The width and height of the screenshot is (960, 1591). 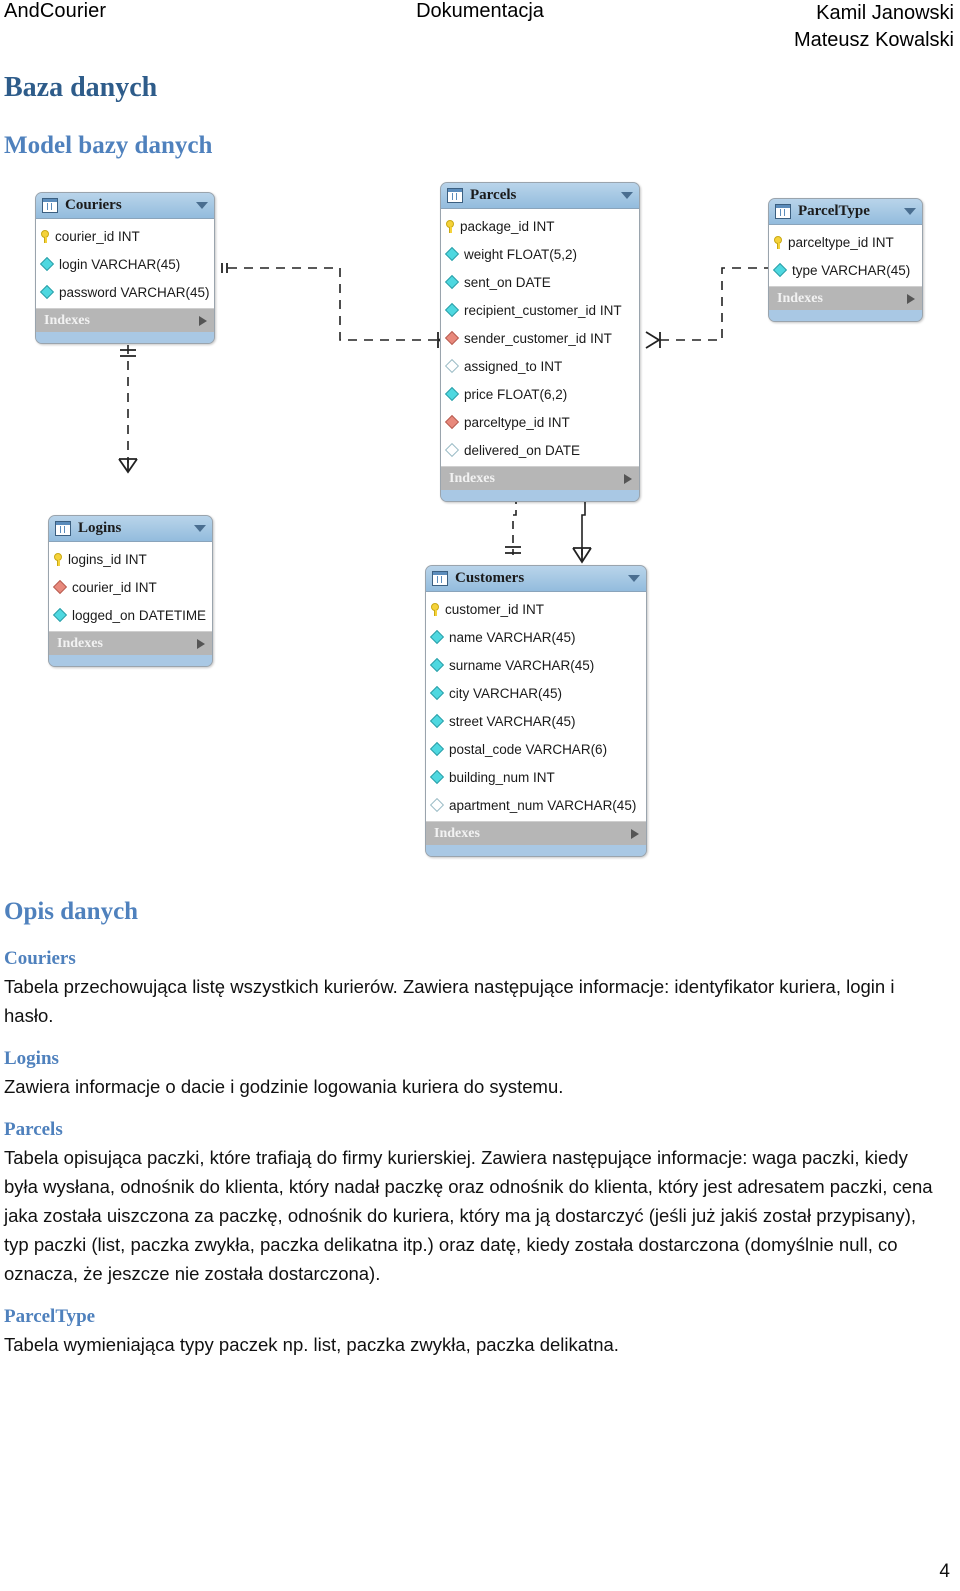 What do you see at coordinates (528, 749) in the screenshot?
I see `er-field-label: postal_code VARCHAR(6)` at bounding box center [528, 749].